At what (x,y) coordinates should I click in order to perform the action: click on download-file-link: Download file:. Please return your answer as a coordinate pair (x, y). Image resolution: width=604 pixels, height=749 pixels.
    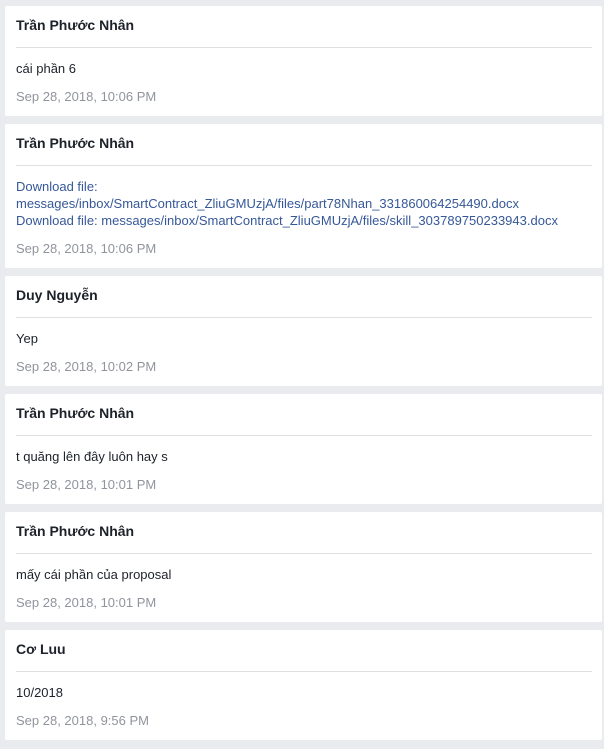
    Looking at the image, I should click on (309, 186).